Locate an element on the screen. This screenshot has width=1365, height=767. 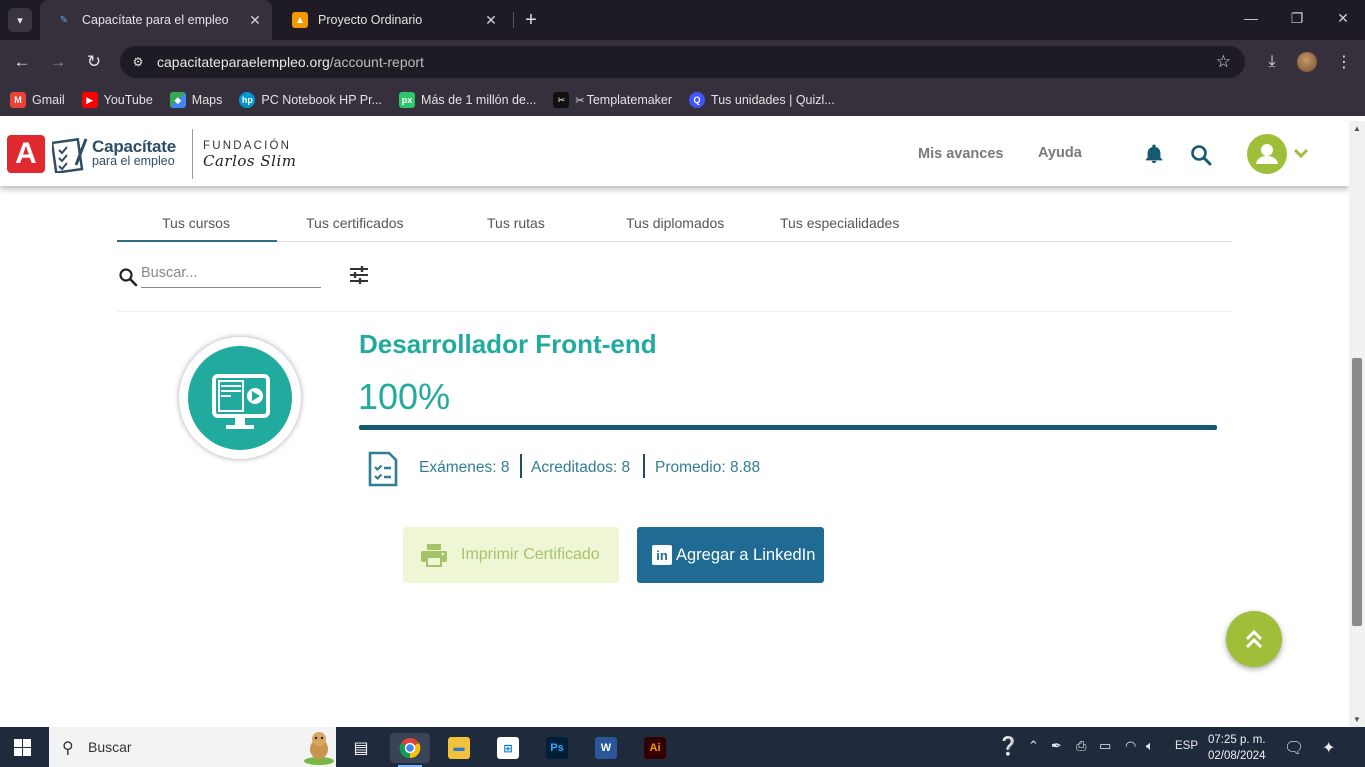
bookmark-label: Gmail is located at coordinates (48, 100).